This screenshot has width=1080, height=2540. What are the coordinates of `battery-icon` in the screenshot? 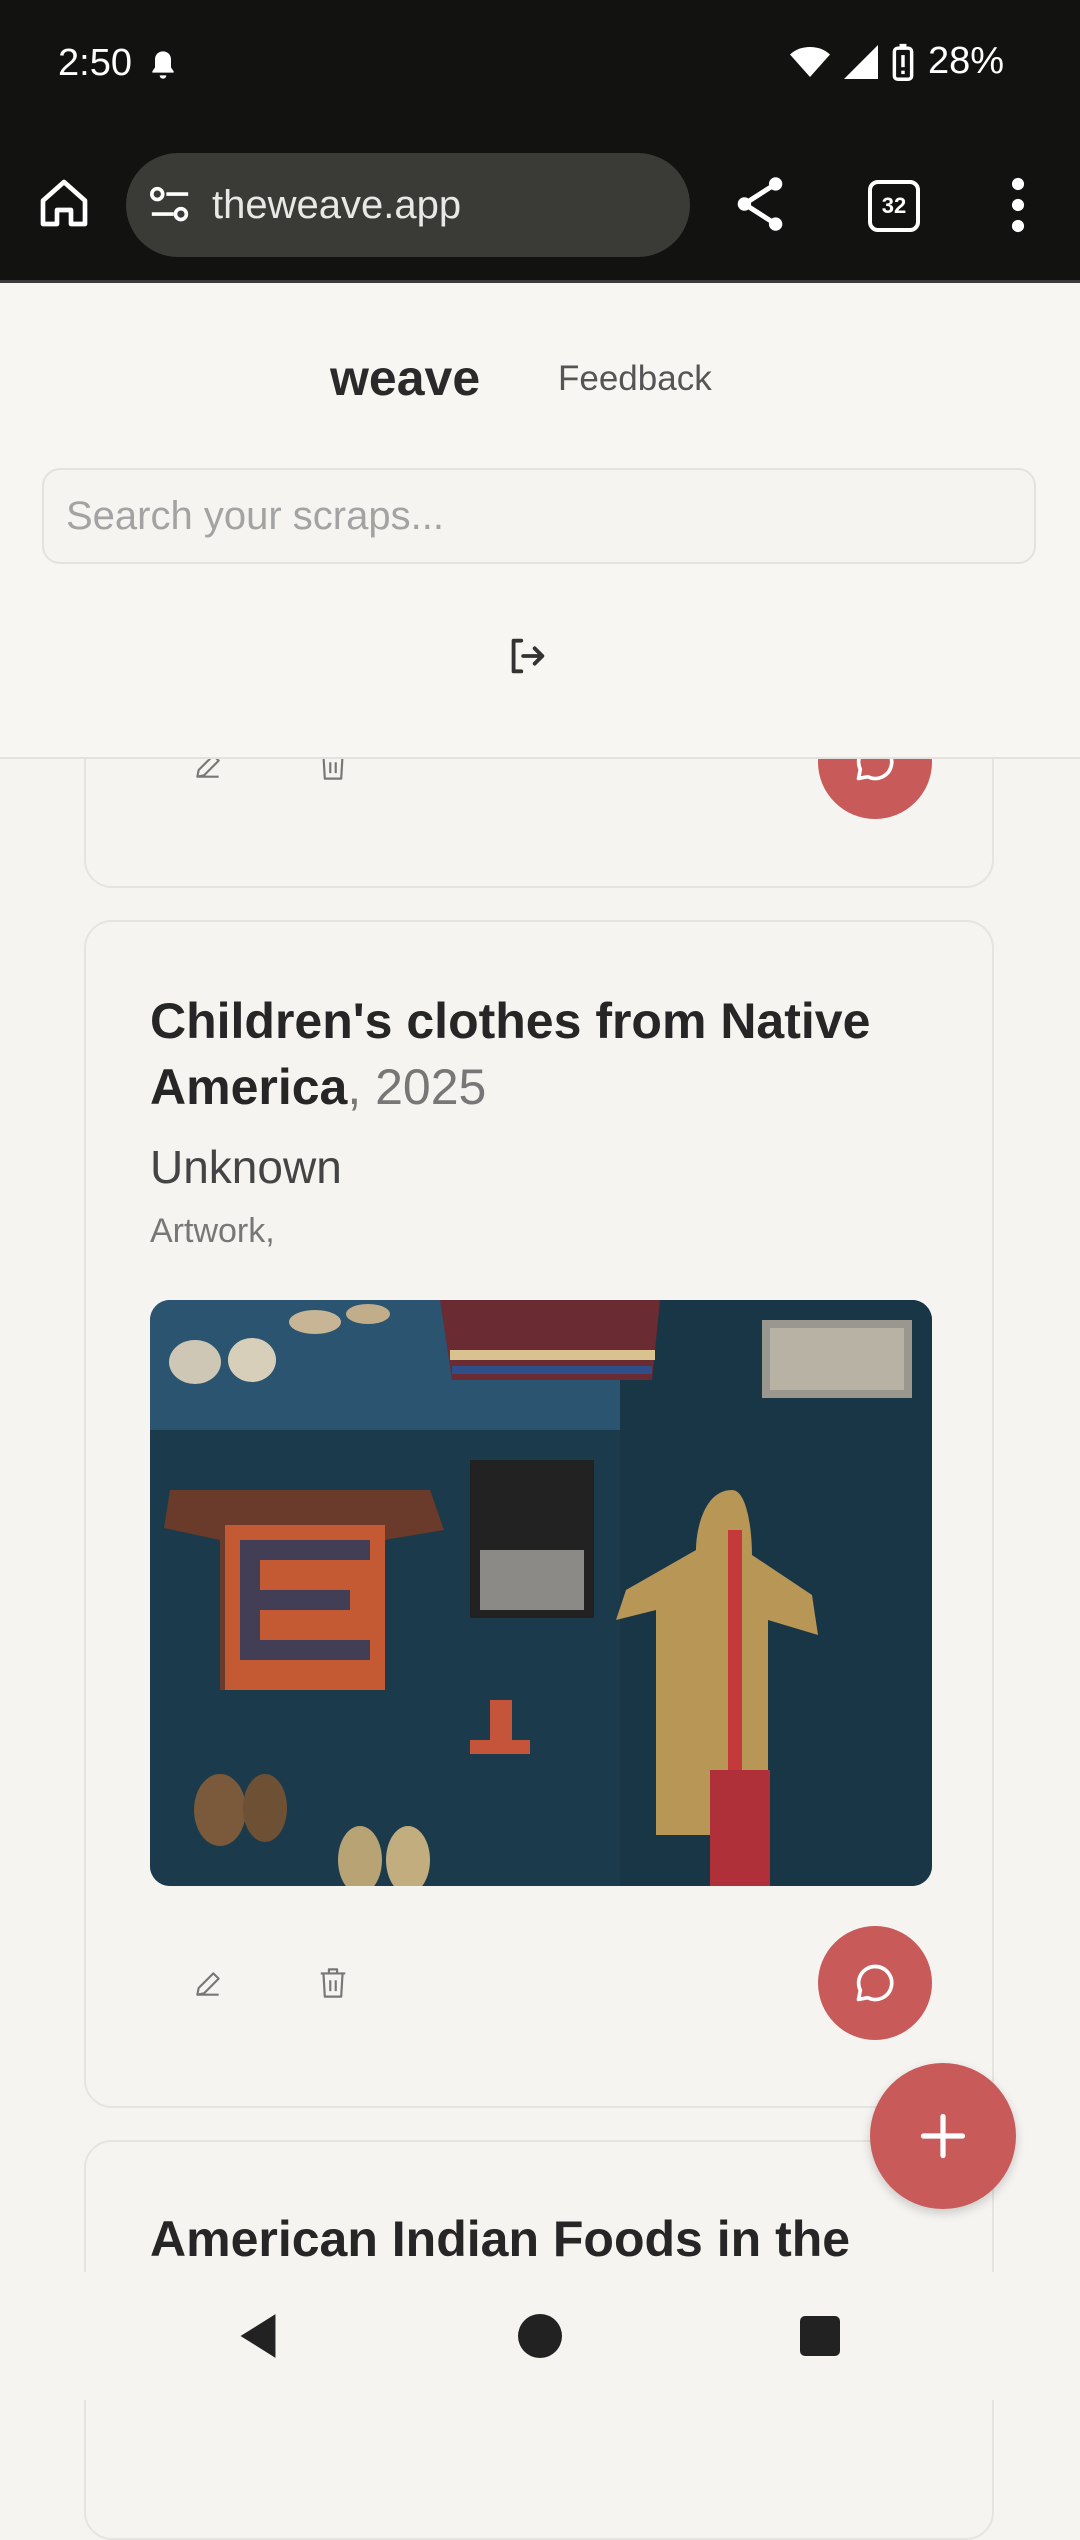 It's located at (903, 62).